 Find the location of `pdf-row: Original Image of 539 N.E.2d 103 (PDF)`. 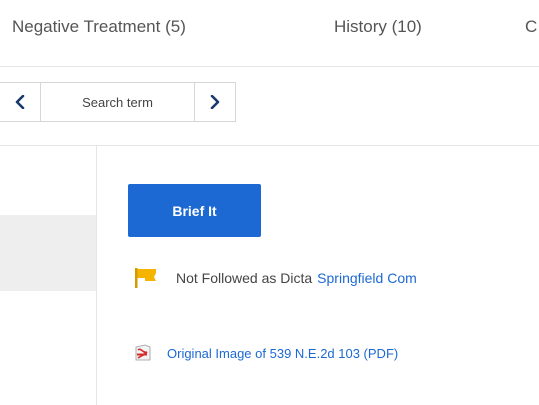

pdf-row: Original Image of 539 N.E.2d 103 (PDF) is located at coordinates (266, 353).